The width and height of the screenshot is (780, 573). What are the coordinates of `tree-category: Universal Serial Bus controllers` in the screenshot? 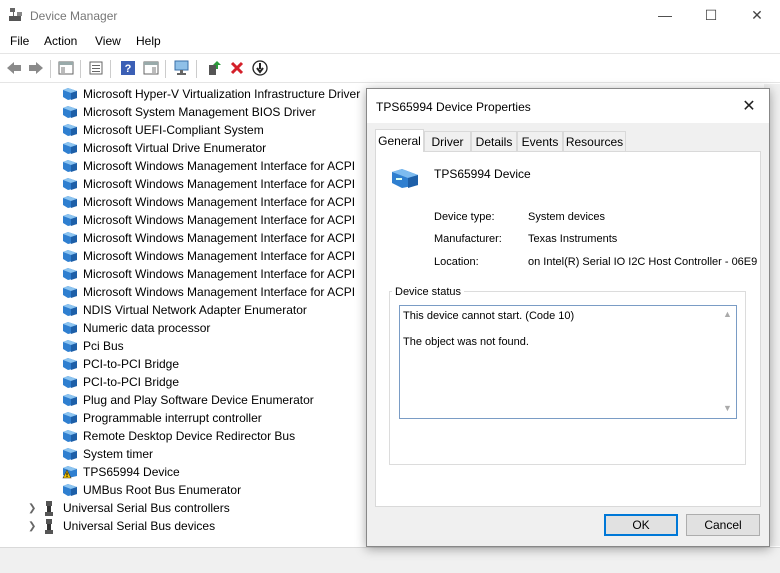 It's located at (137, 508).